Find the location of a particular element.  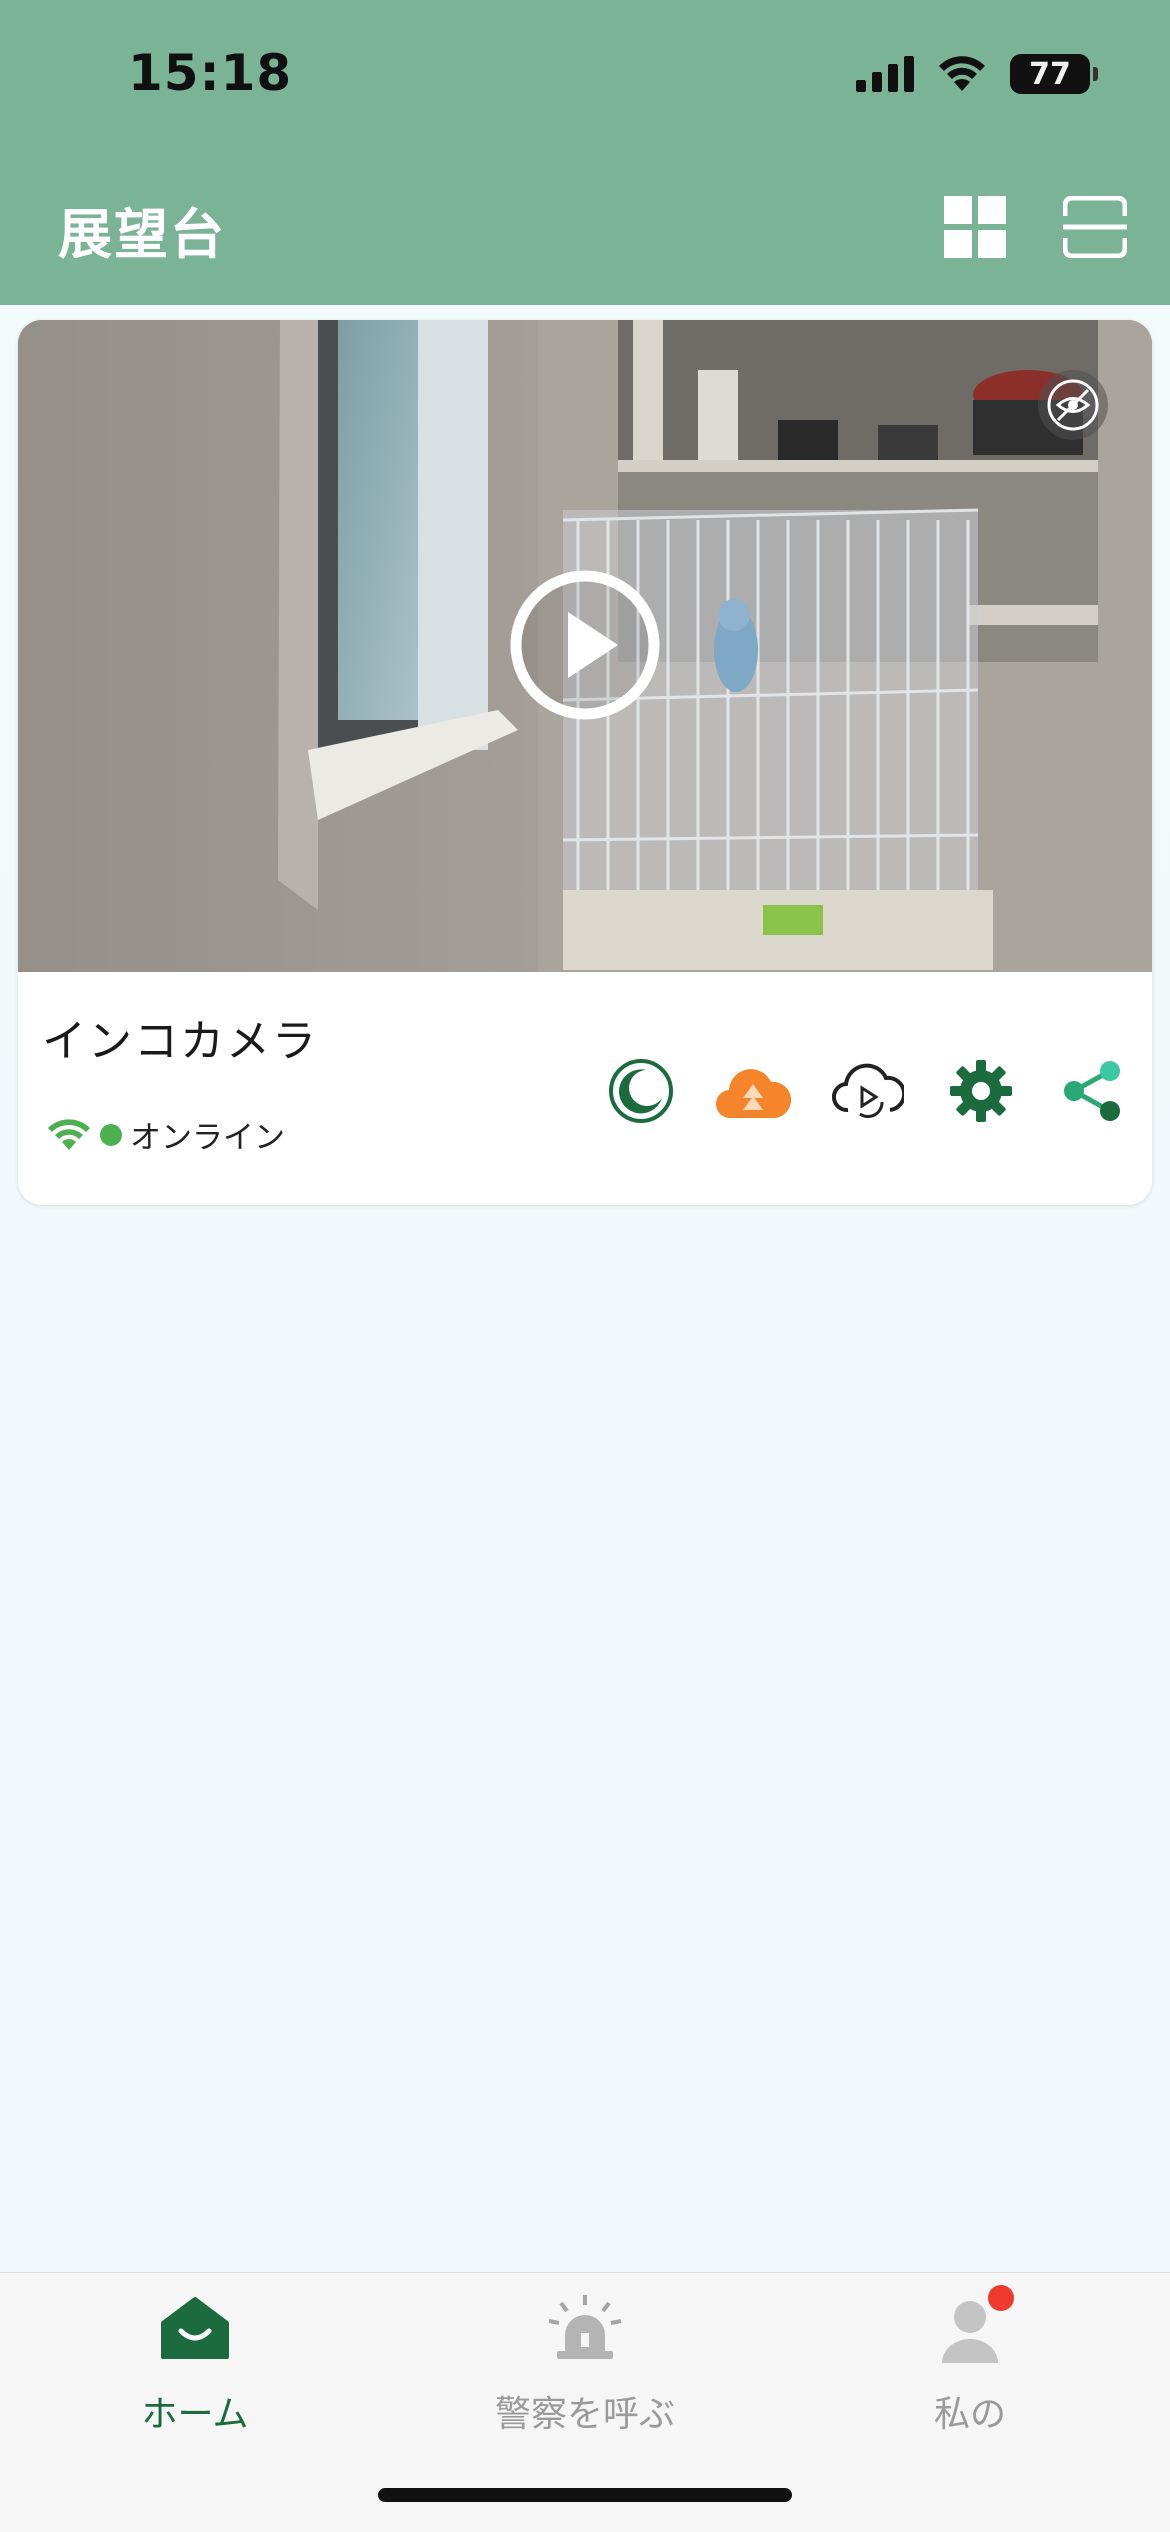

tab-home: ホーム is located at coordinates (195, 2365).